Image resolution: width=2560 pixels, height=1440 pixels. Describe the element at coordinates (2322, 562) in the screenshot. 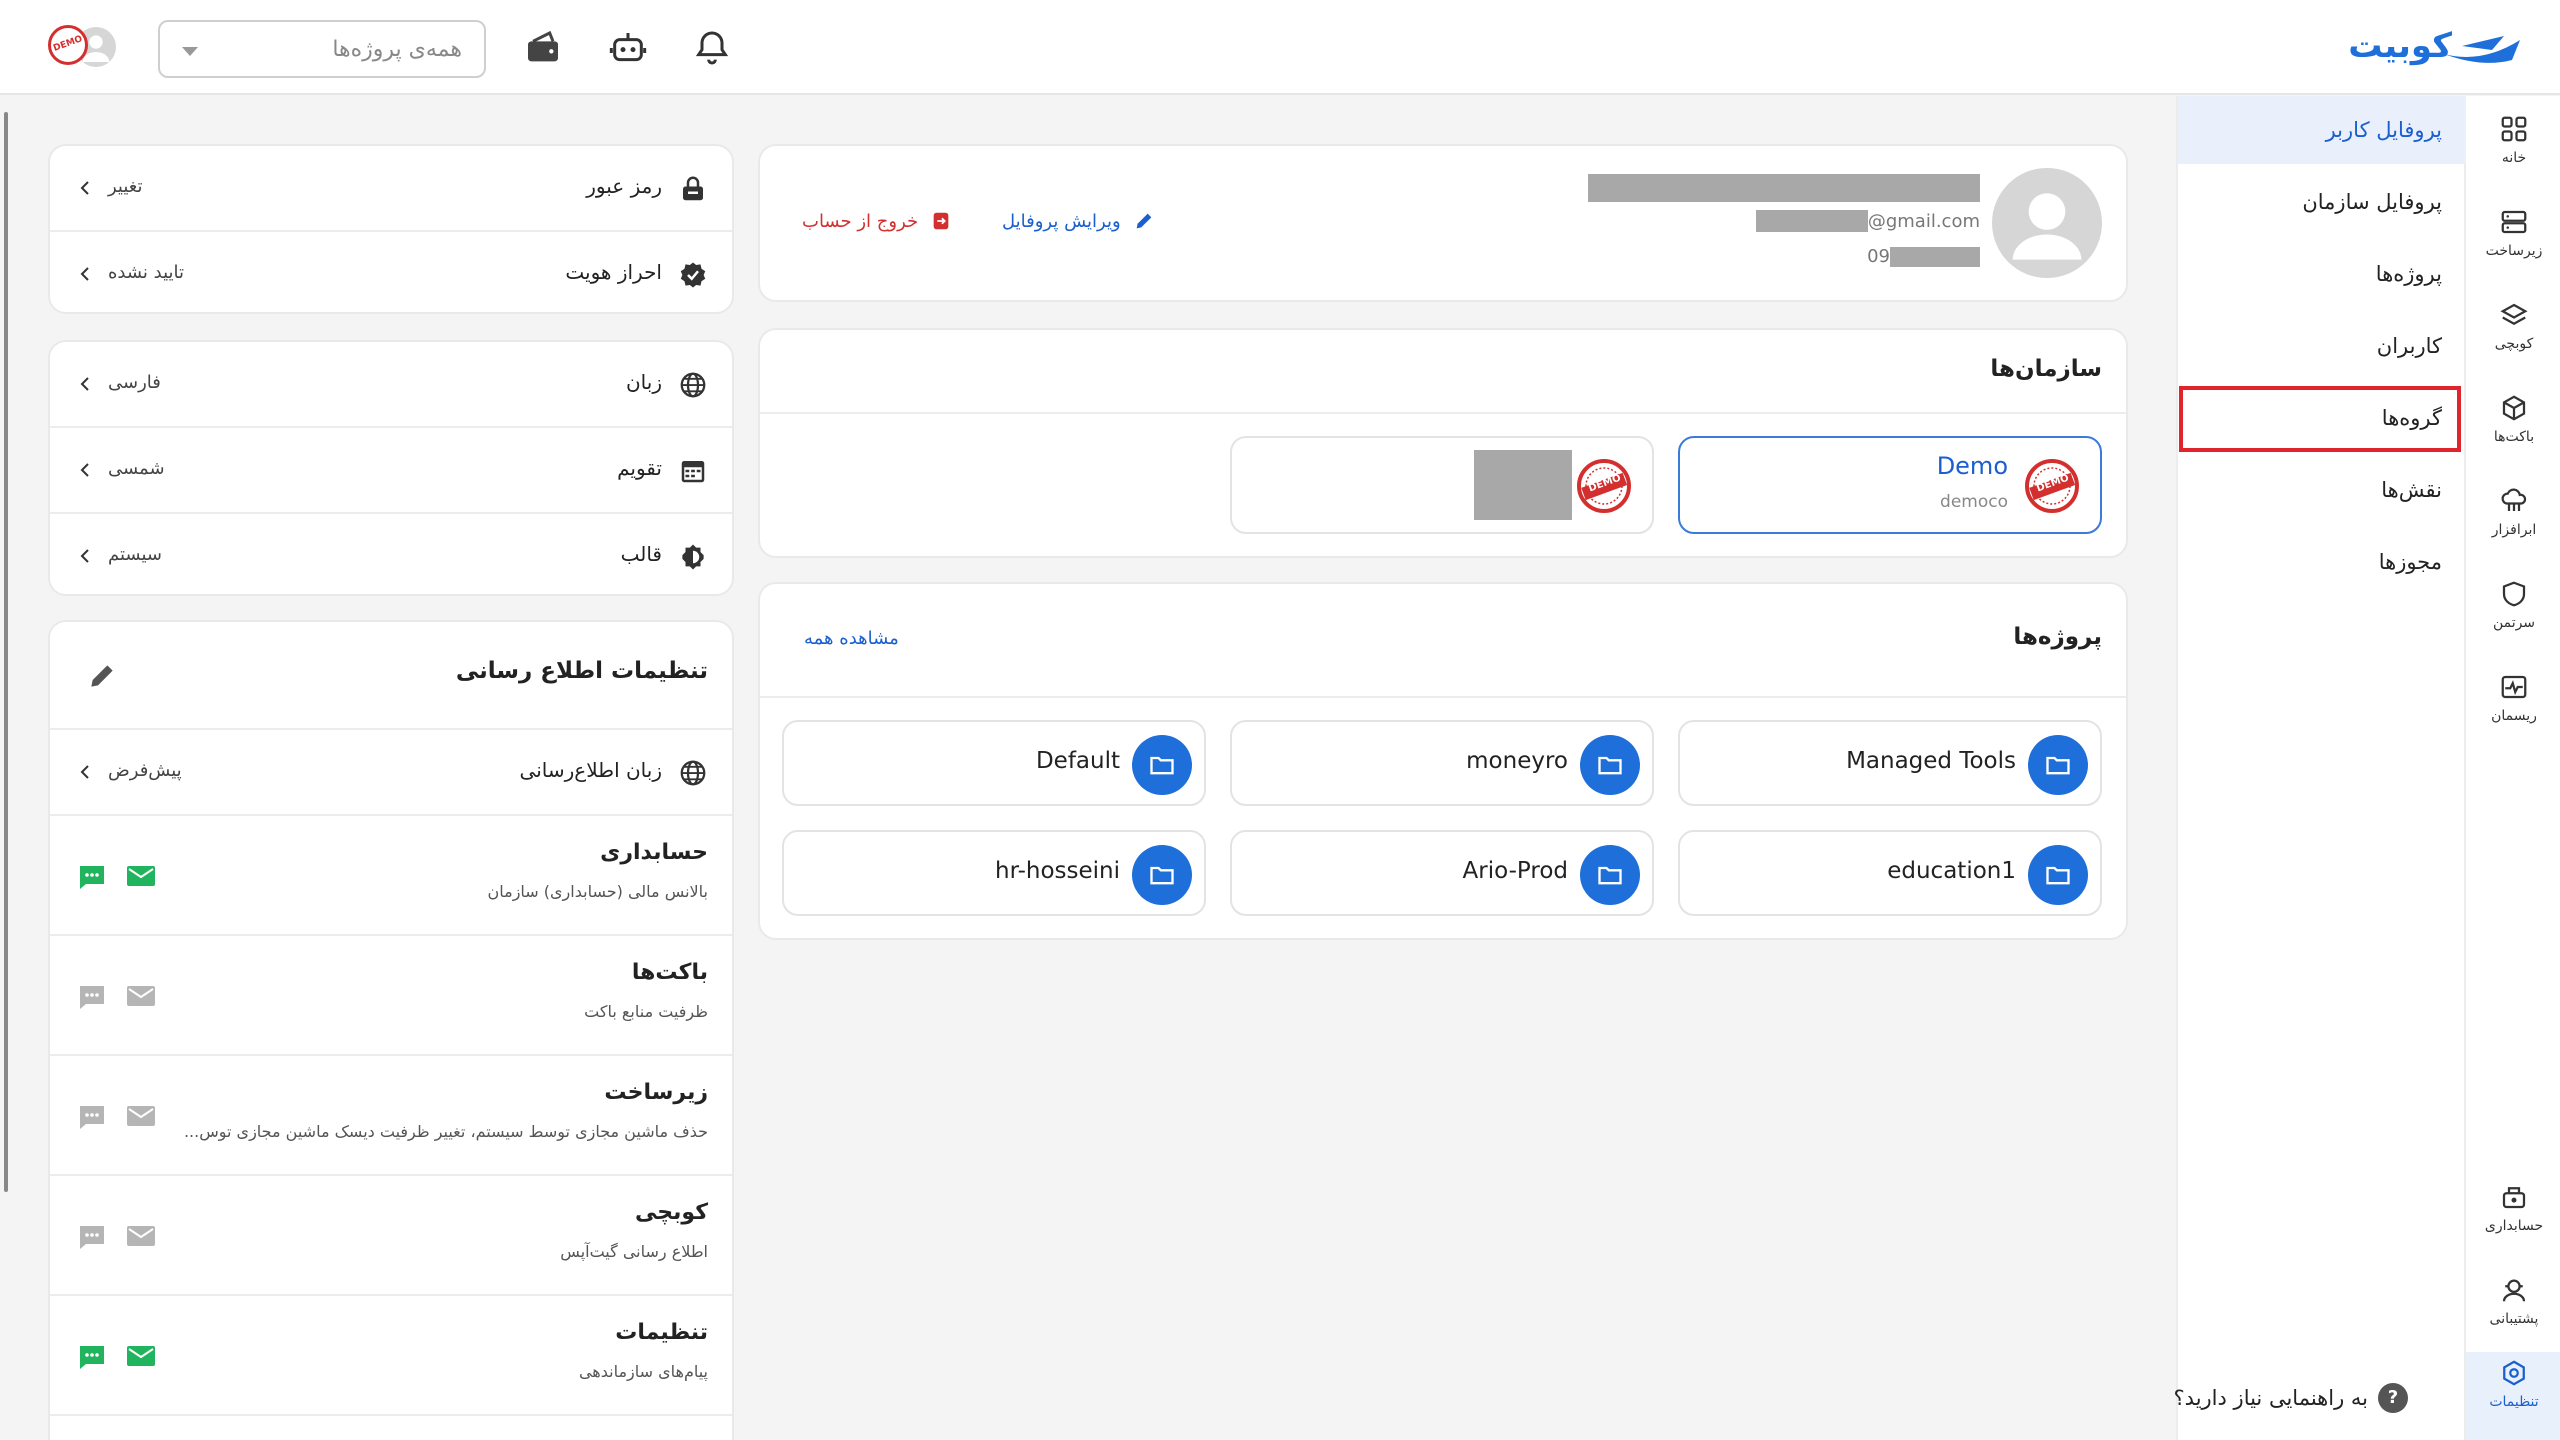

I see `subnav-item-permissions: مجوزها` at that location.